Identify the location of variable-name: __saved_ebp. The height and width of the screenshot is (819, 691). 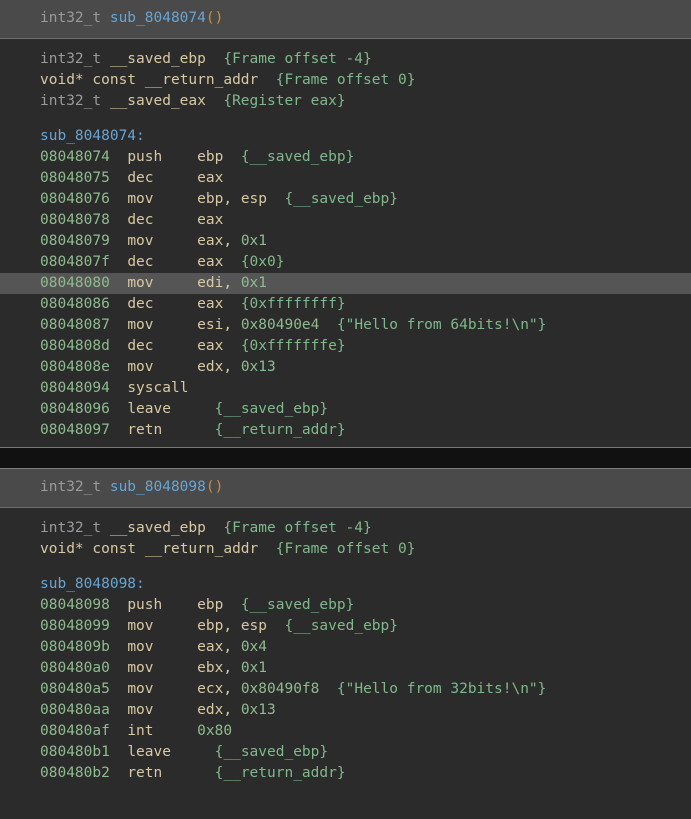
(157, 528).